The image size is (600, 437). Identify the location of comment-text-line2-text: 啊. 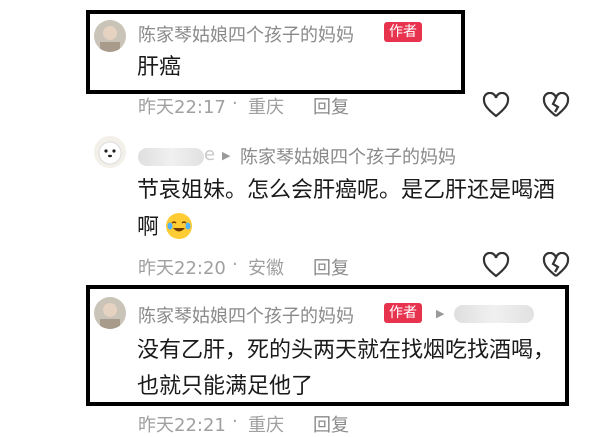
(148, 227).